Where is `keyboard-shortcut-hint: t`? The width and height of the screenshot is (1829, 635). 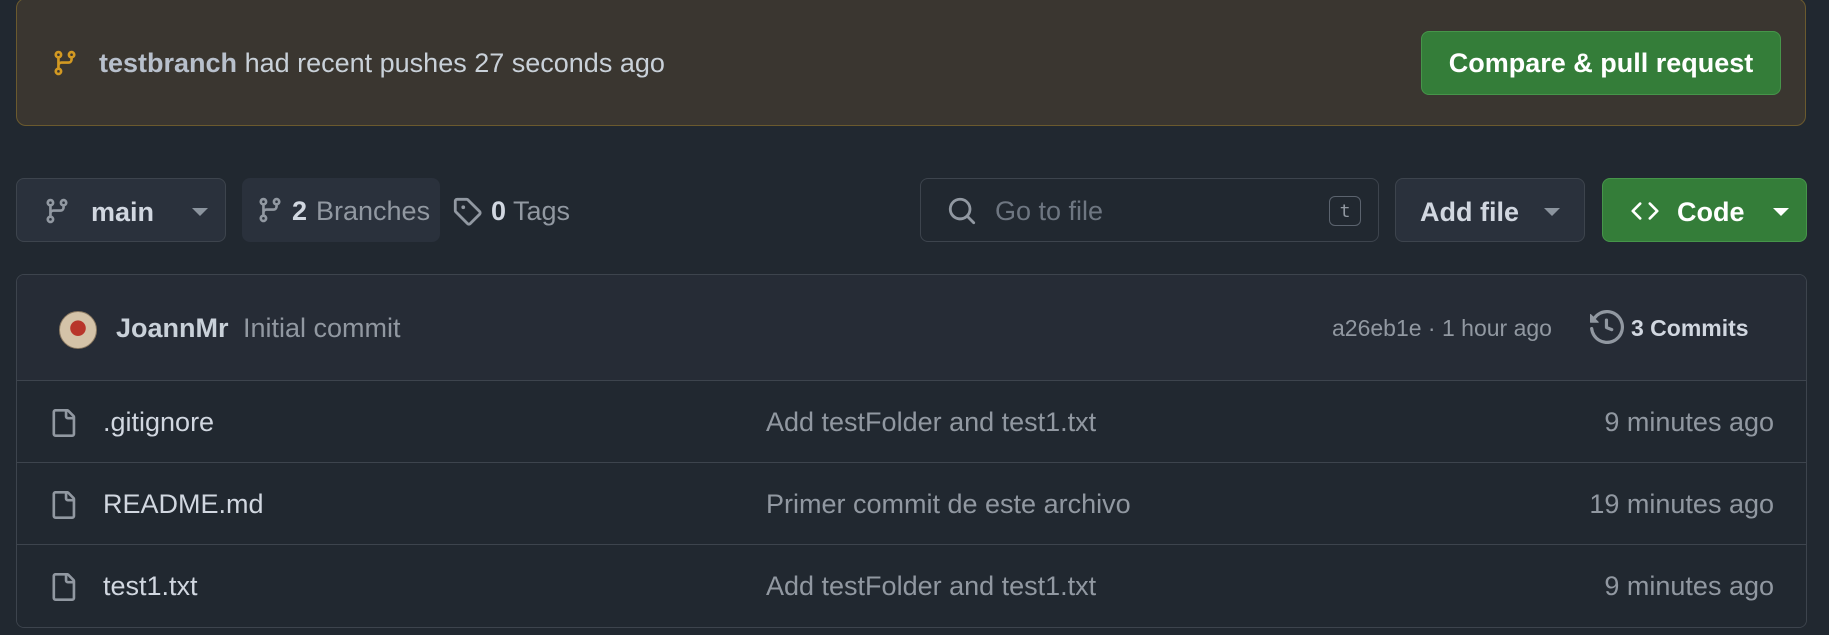
keyboard-shortcut-hint: t is located at coordinates (1345, 211).